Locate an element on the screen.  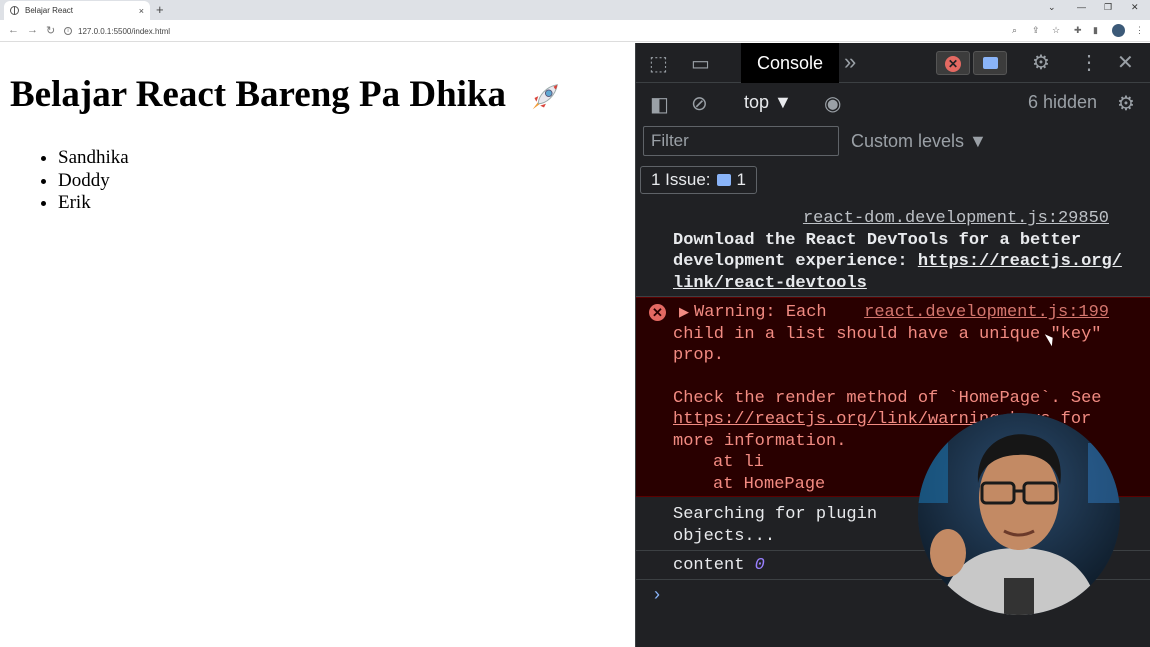
close-devtools-icon: ✕ is located at coordinates (1125, 62).